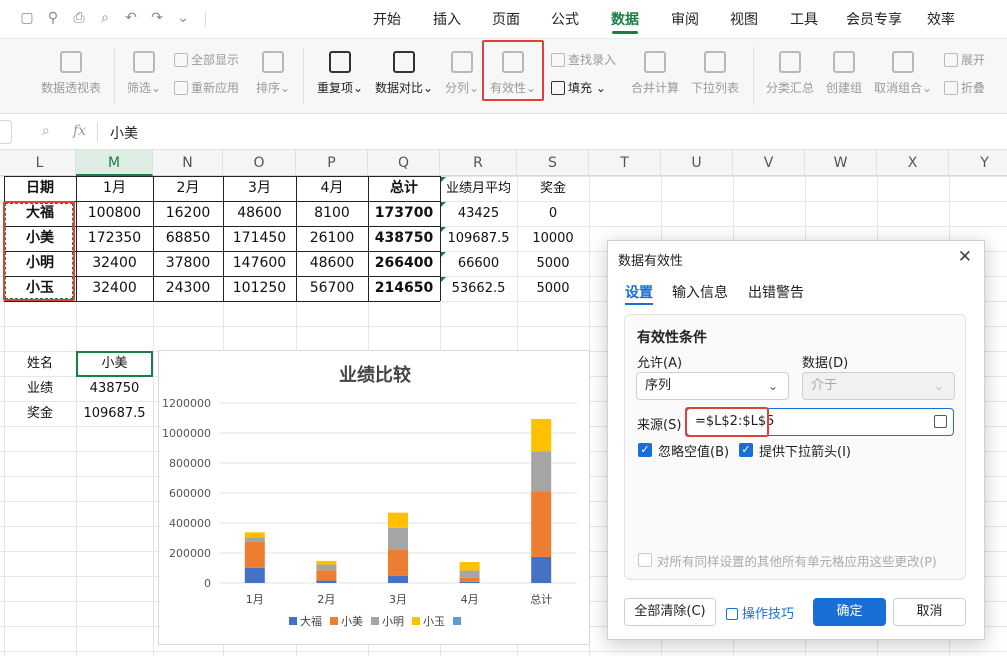 The image size is (1007, 656). What do you see at coordinates (447, 19) in the screenshot?
I see `tab-insert: 插入` at bounding box center [447, 19].